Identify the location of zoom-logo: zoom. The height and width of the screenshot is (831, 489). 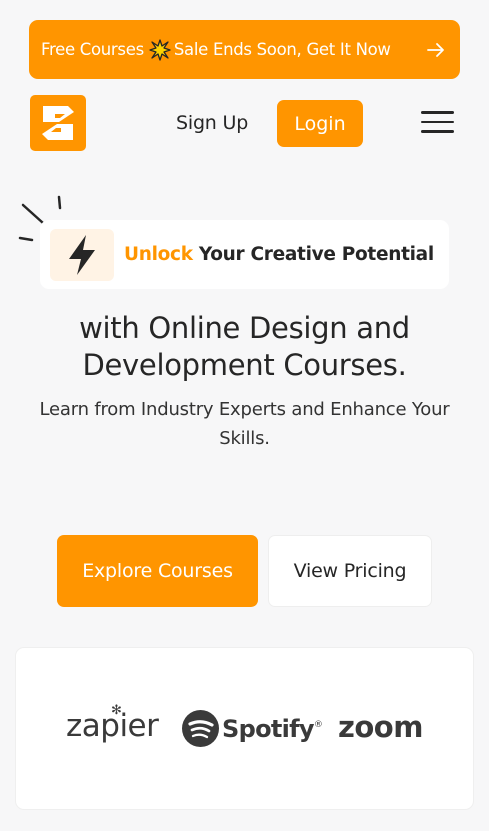
(380, 727).